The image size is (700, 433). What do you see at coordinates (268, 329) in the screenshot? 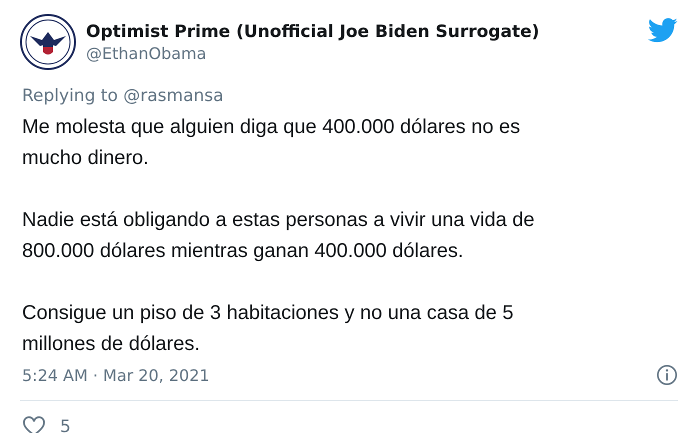
I see `tweet-paragraph: Consigue un piso de 3 habitaciones y no una casa de 5 millones de dólares.` at bounding box center [268, 329].